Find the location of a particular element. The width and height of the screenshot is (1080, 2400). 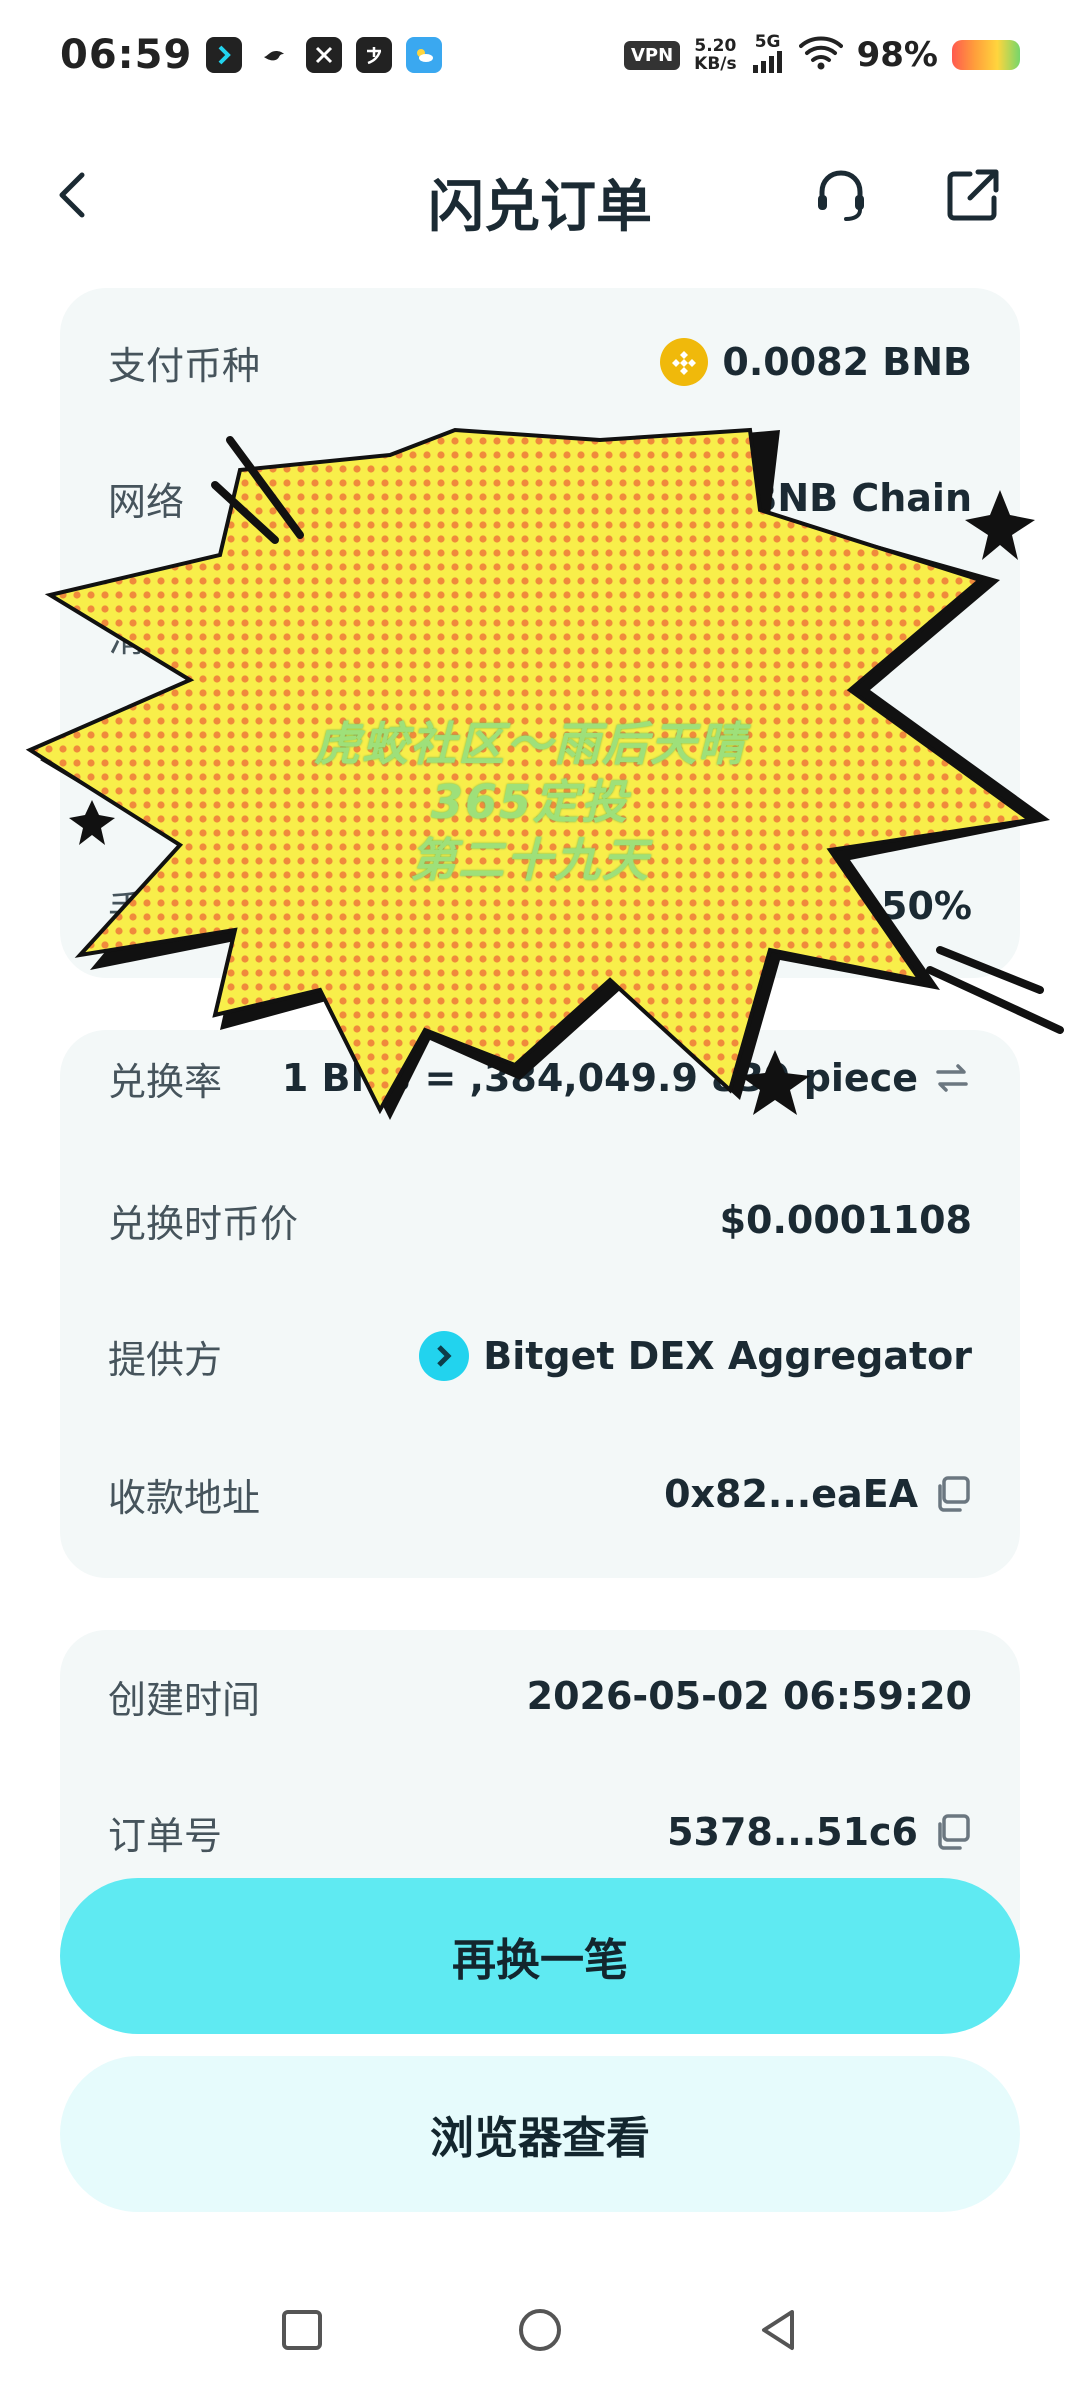

provider-value: Bitget DEX Aggregator is located at coordinates (727, 1356).